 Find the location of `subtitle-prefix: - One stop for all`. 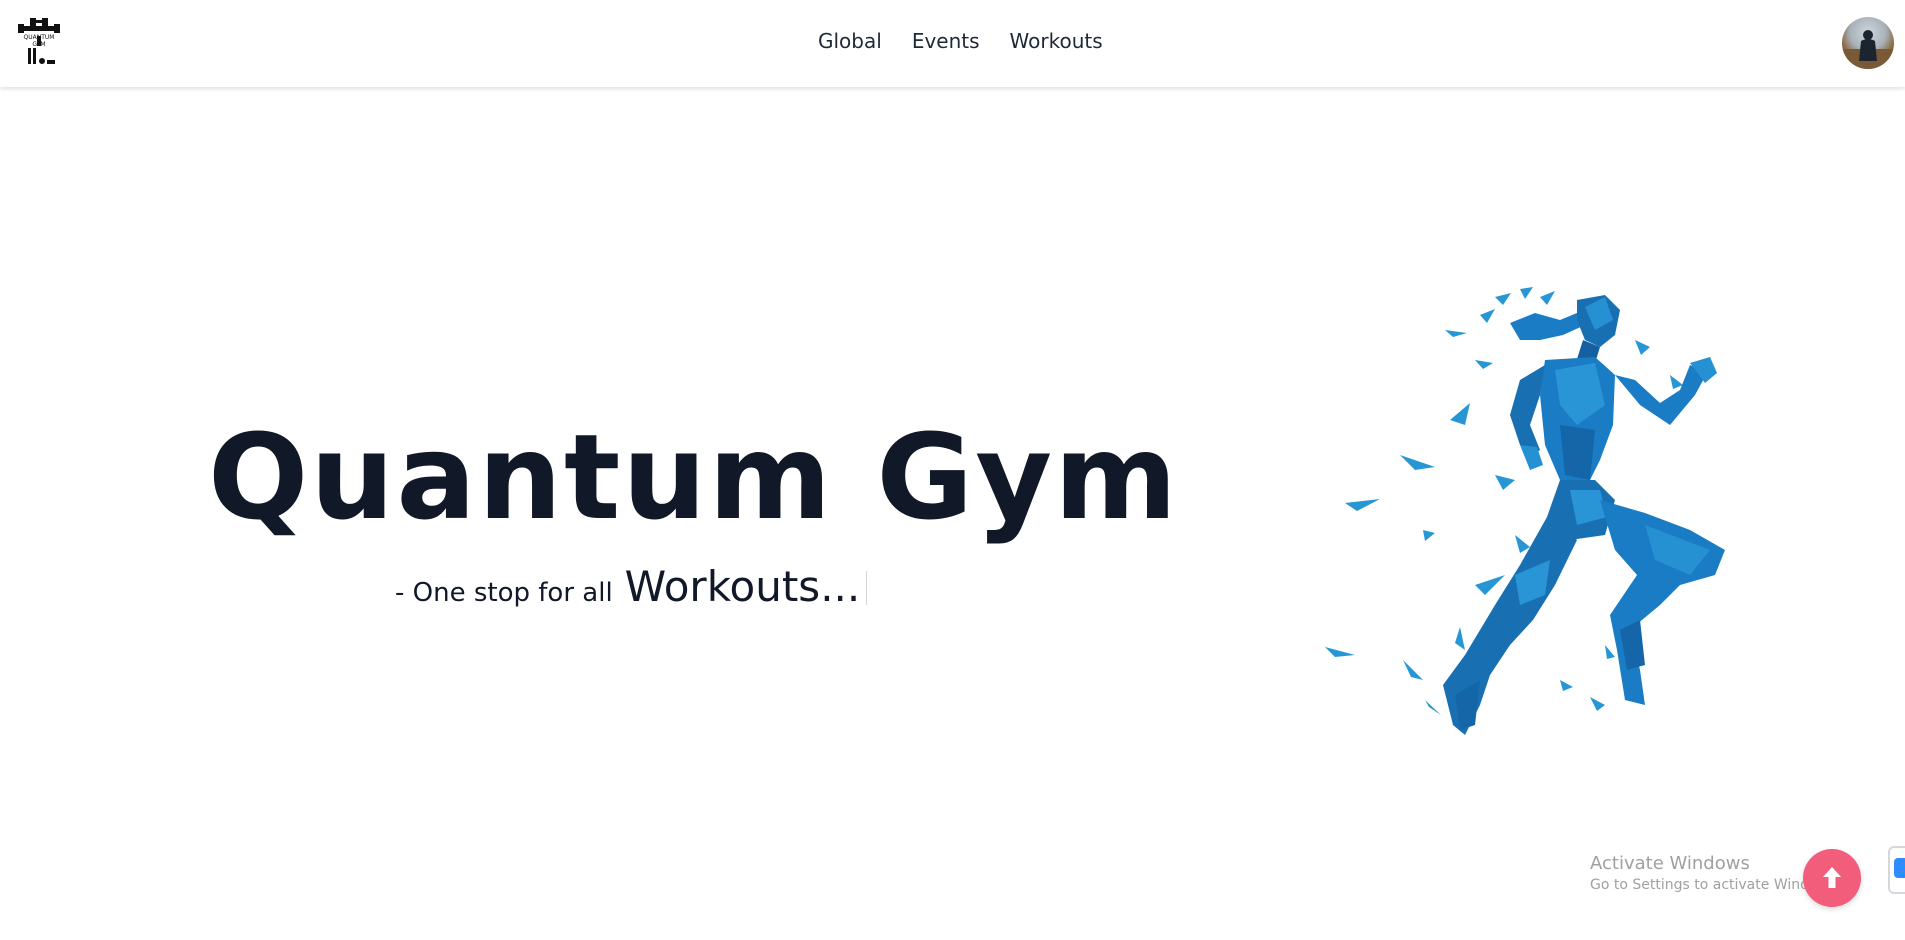

subtitle-prefix: - One stop for all is located at coordinates (504, 593).